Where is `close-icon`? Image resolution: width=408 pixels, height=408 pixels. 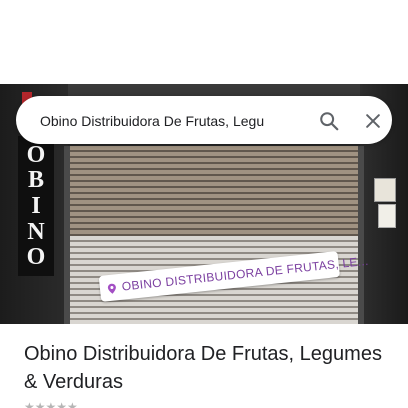 close-icon is located at coordinates (373, 121).